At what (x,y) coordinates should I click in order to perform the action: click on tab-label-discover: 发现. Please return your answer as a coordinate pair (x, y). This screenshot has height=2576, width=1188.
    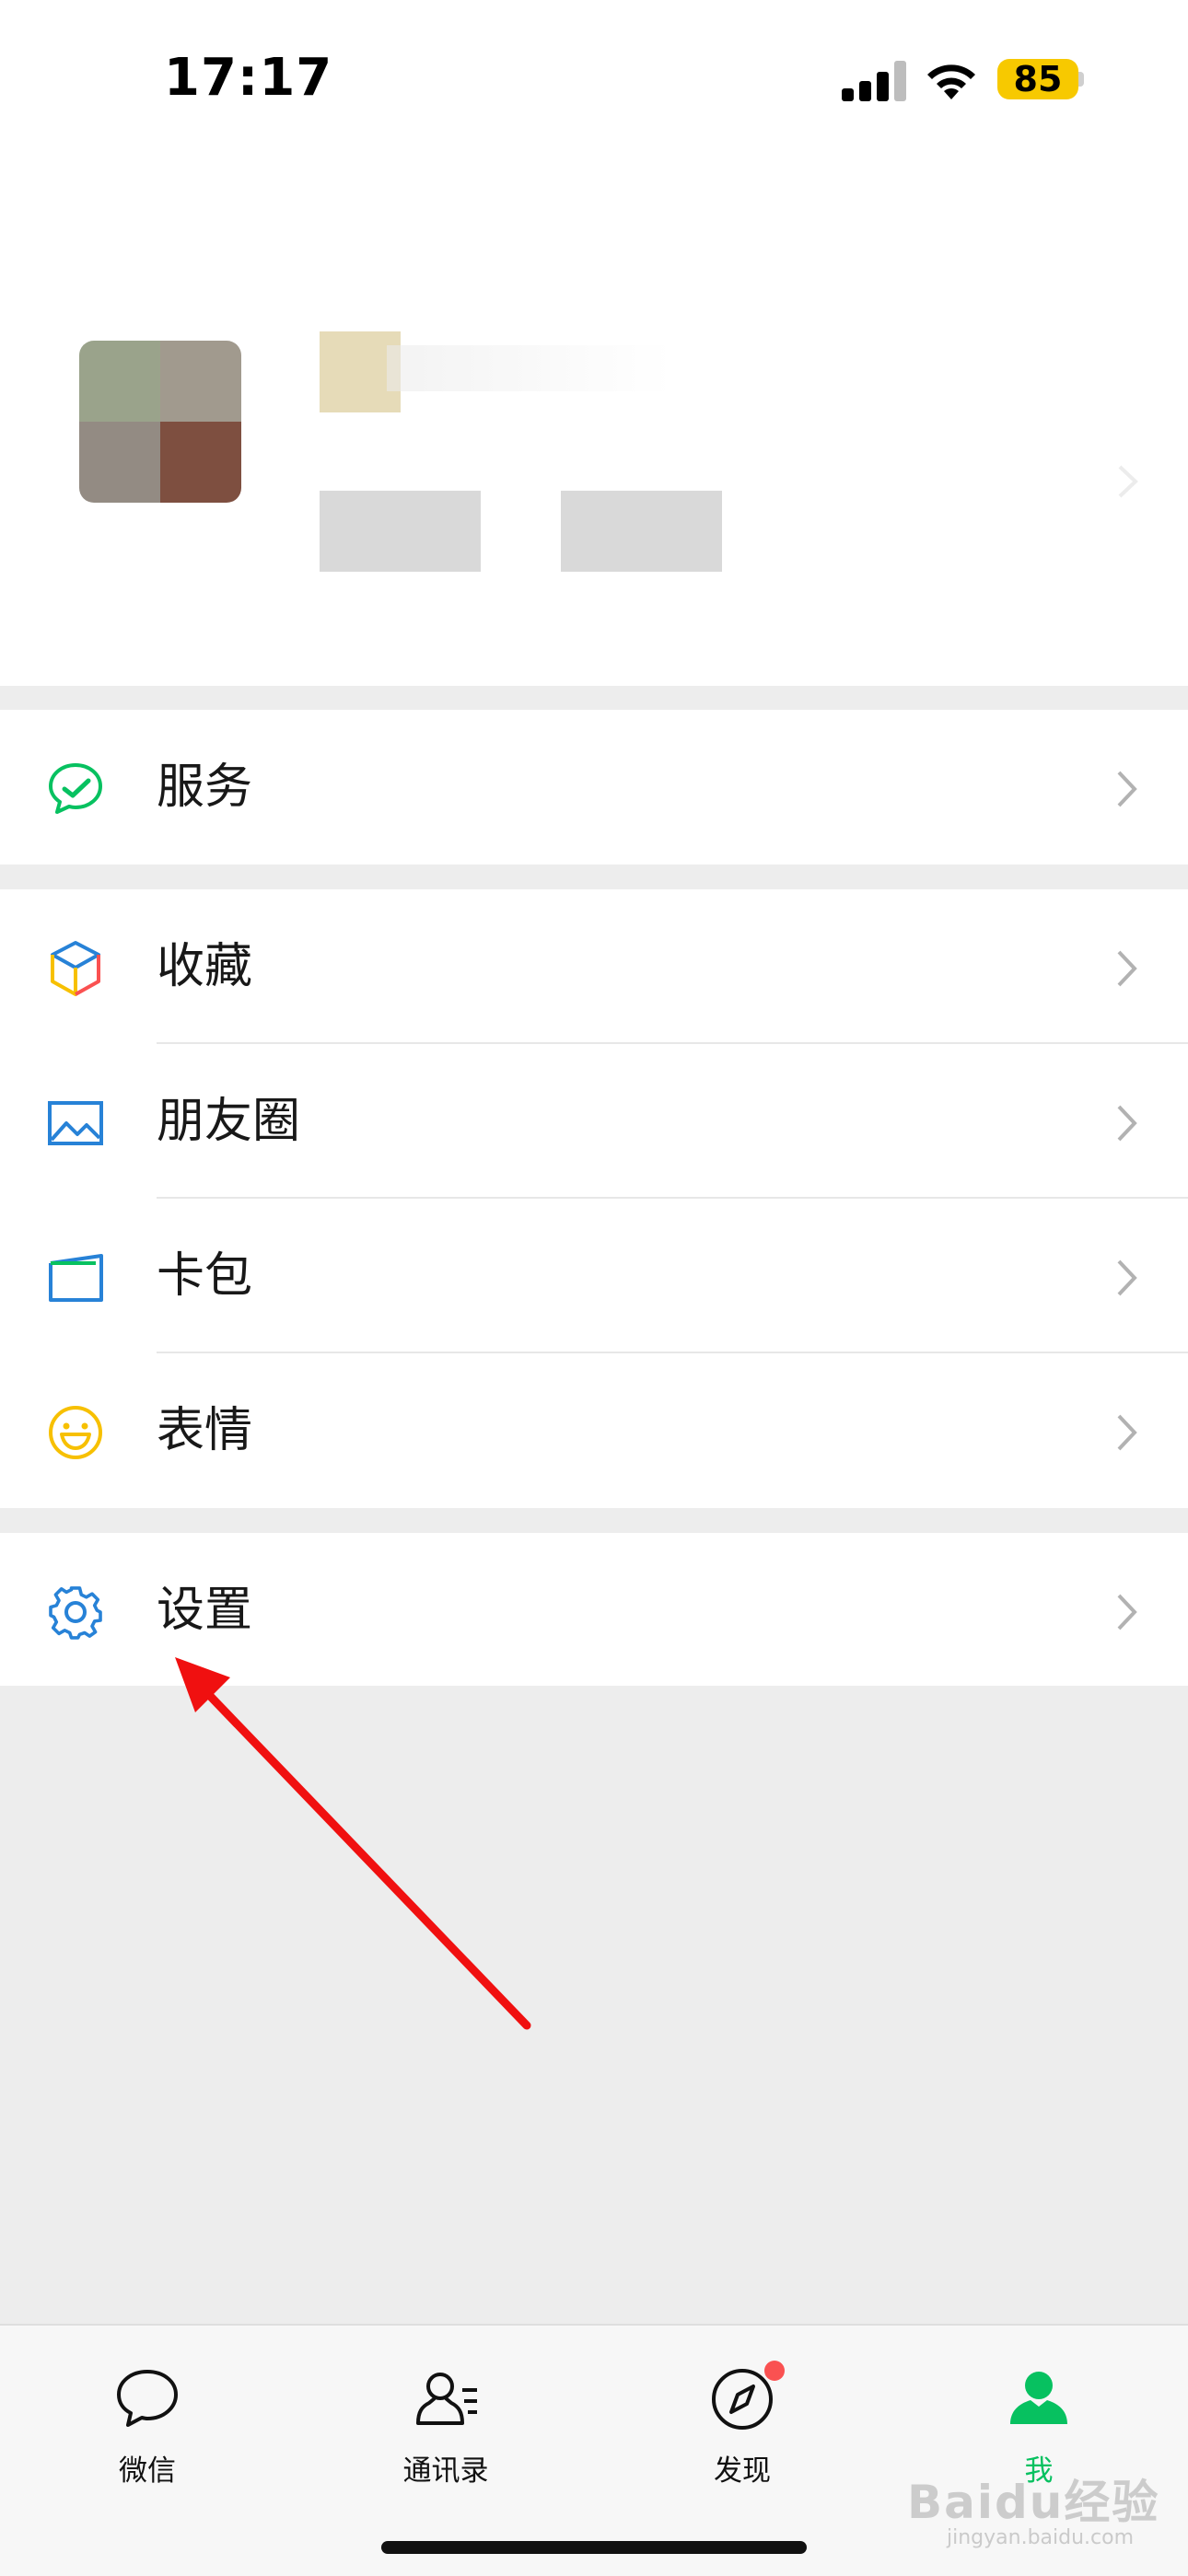
    Looking at the image, I should click on (742, 2471).